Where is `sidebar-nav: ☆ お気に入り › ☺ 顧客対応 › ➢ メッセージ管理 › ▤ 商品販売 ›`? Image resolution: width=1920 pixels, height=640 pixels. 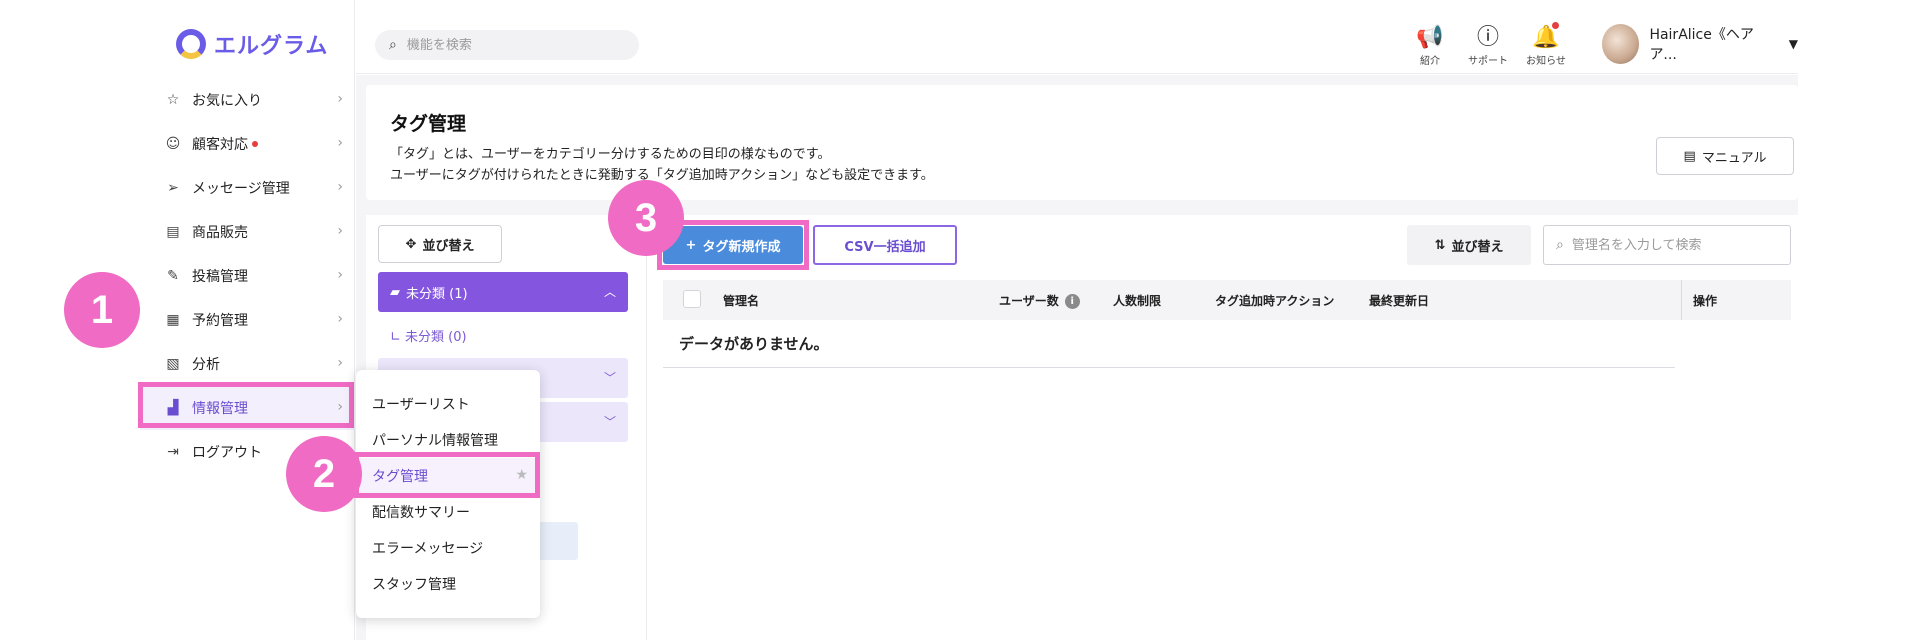
sidebar-nav: ☆ お気に入り › ☺ 顧客対応 › ➢ メッセージ管理 › ▤ 商品販売 › is located at coordinates (247, 276).